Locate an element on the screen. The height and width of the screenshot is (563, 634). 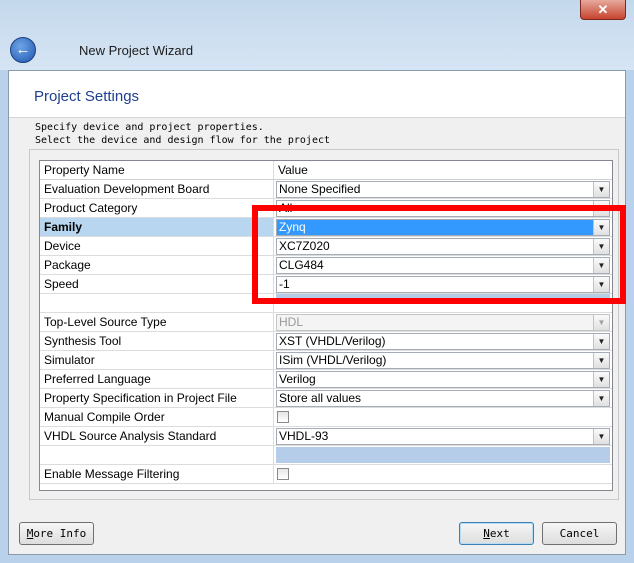
row-vhdl-standard: VHDL Source Analysis Standard VHDL-93 ▼ is located at coordinates (326, 436).